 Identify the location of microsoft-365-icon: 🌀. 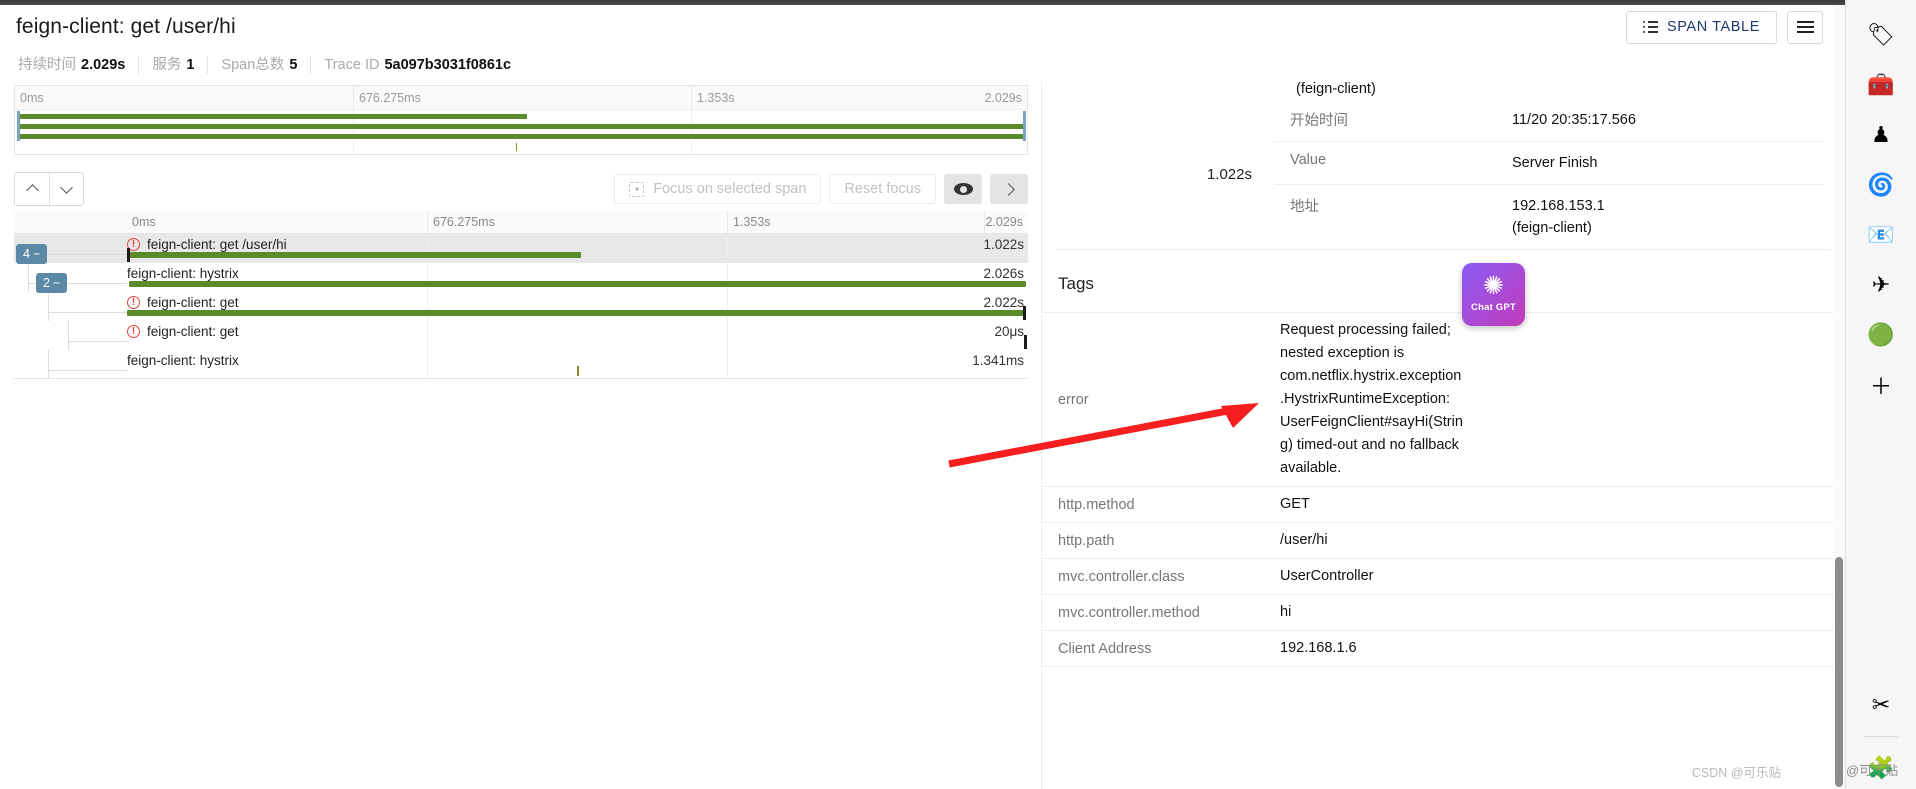
(1881, 185).